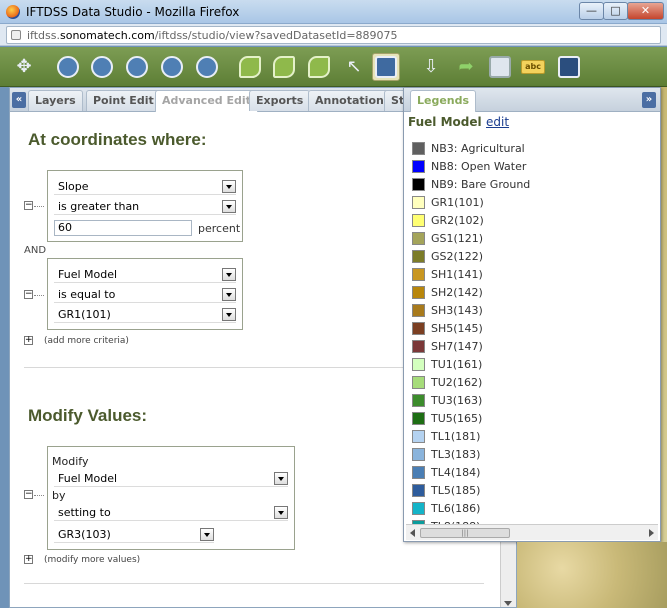  I want to click on field-select-2: Fuel Model, so click(145, 275).